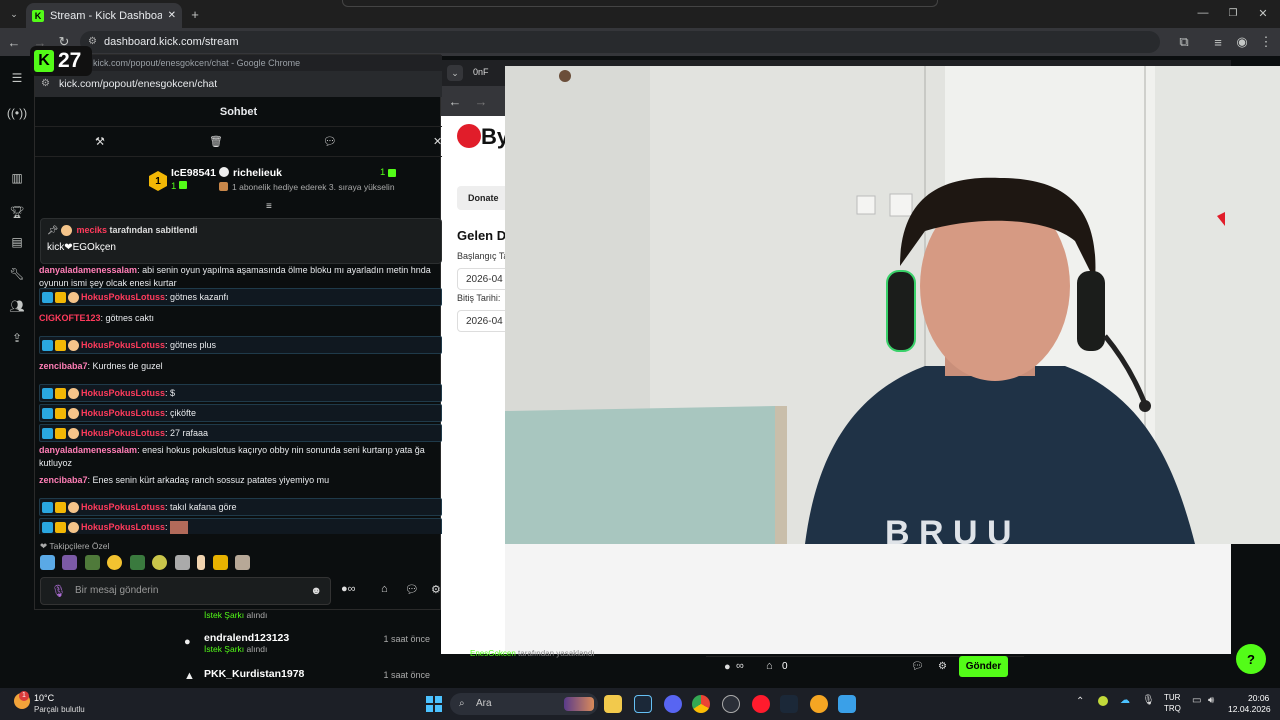 The image size is (1280, 720). I want to click on lang-bottom: TRQ, so click(1172, 708).